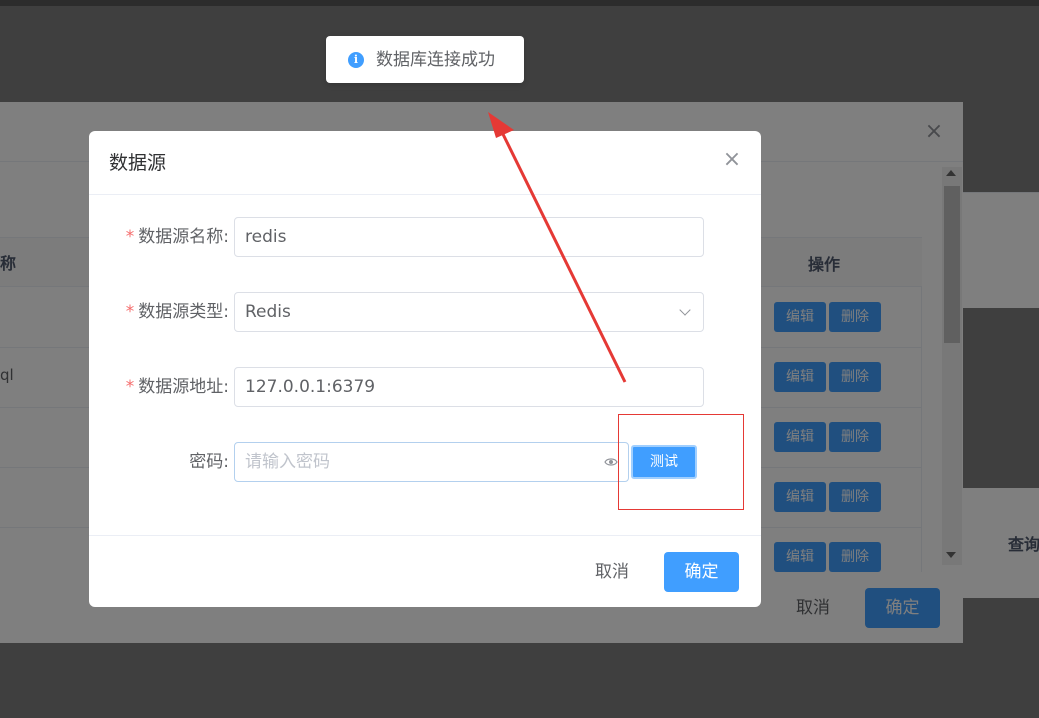 The image size is (1039, 718). Describe the element at coordinates (435, 60) in the screenshot. I see `toast-message: 数据库连接成功` at that location.